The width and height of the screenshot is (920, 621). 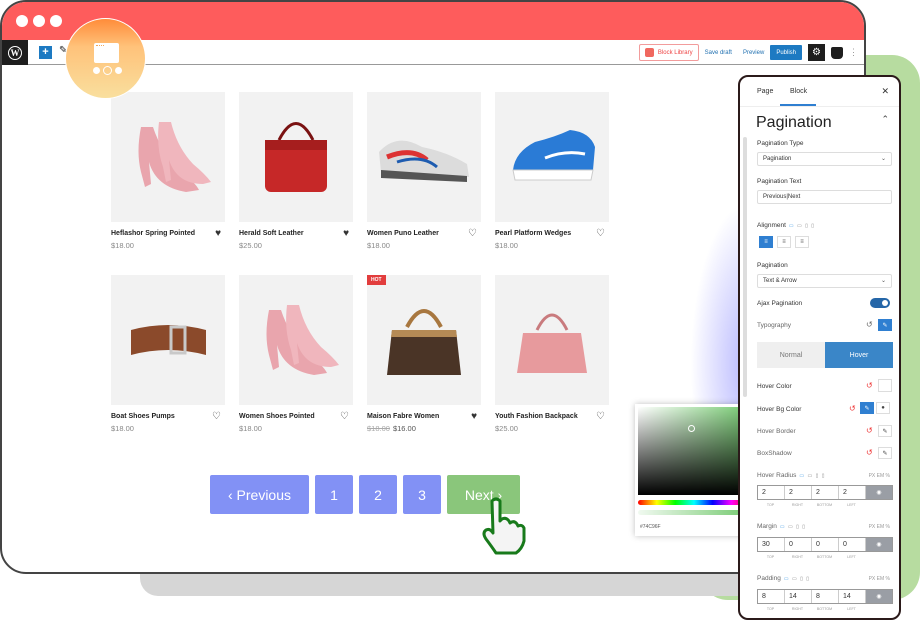 What do you see at coordinates (650, 527) in the screenshot?
I see `hex-value: #74C96F` at bounding box center [650, 527].